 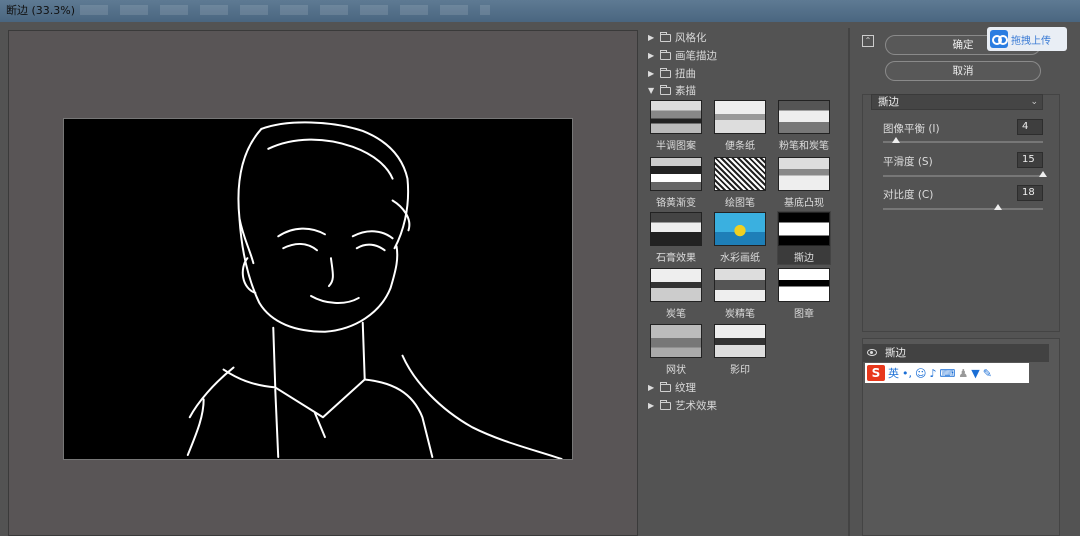 What do you see at coordinates (677, 38) in the screenshot?
I see `category-stylize: ▶ 风格化` at bounding box center [677, 38].